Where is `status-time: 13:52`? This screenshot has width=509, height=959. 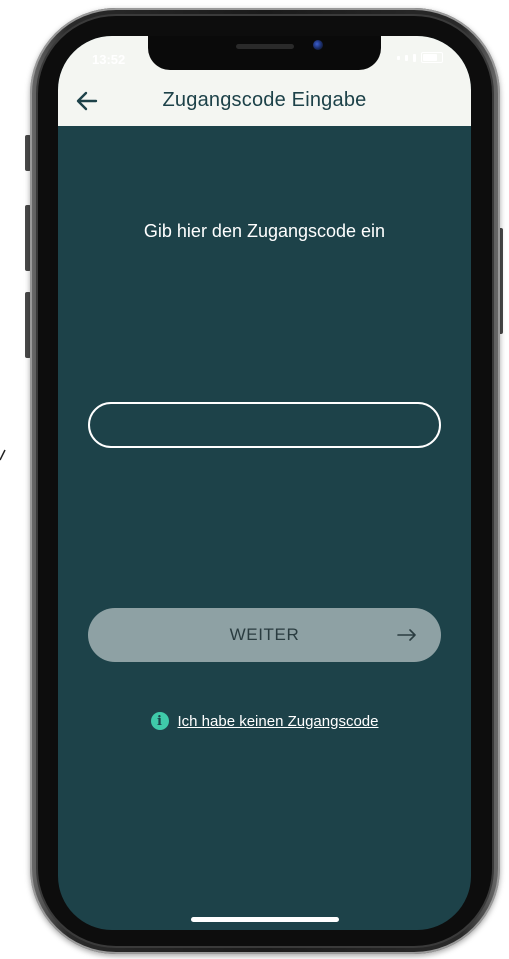
status-time: 13:52 is located at coordinates (109, 59).